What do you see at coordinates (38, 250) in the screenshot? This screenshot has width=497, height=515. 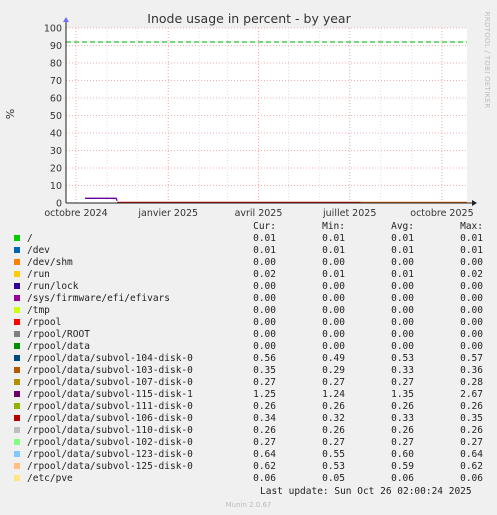 I see `legend-name: /dev` at bounding box center [38, 250].